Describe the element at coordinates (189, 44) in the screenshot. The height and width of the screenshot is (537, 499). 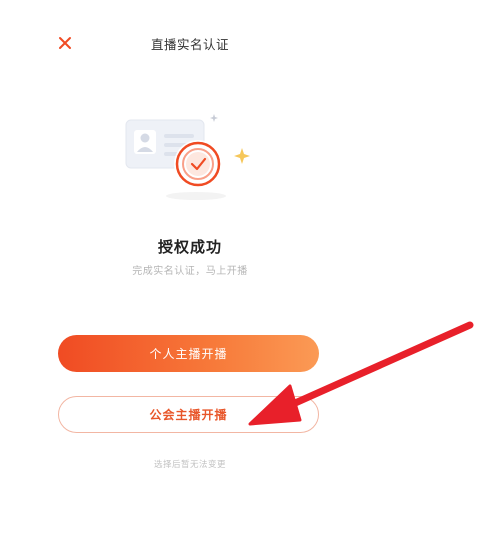
I see `page-title: 直播实名认证` at that location.